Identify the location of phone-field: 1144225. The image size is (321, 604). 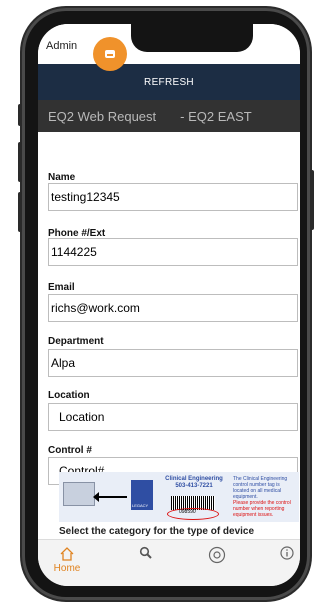
(173, 252).